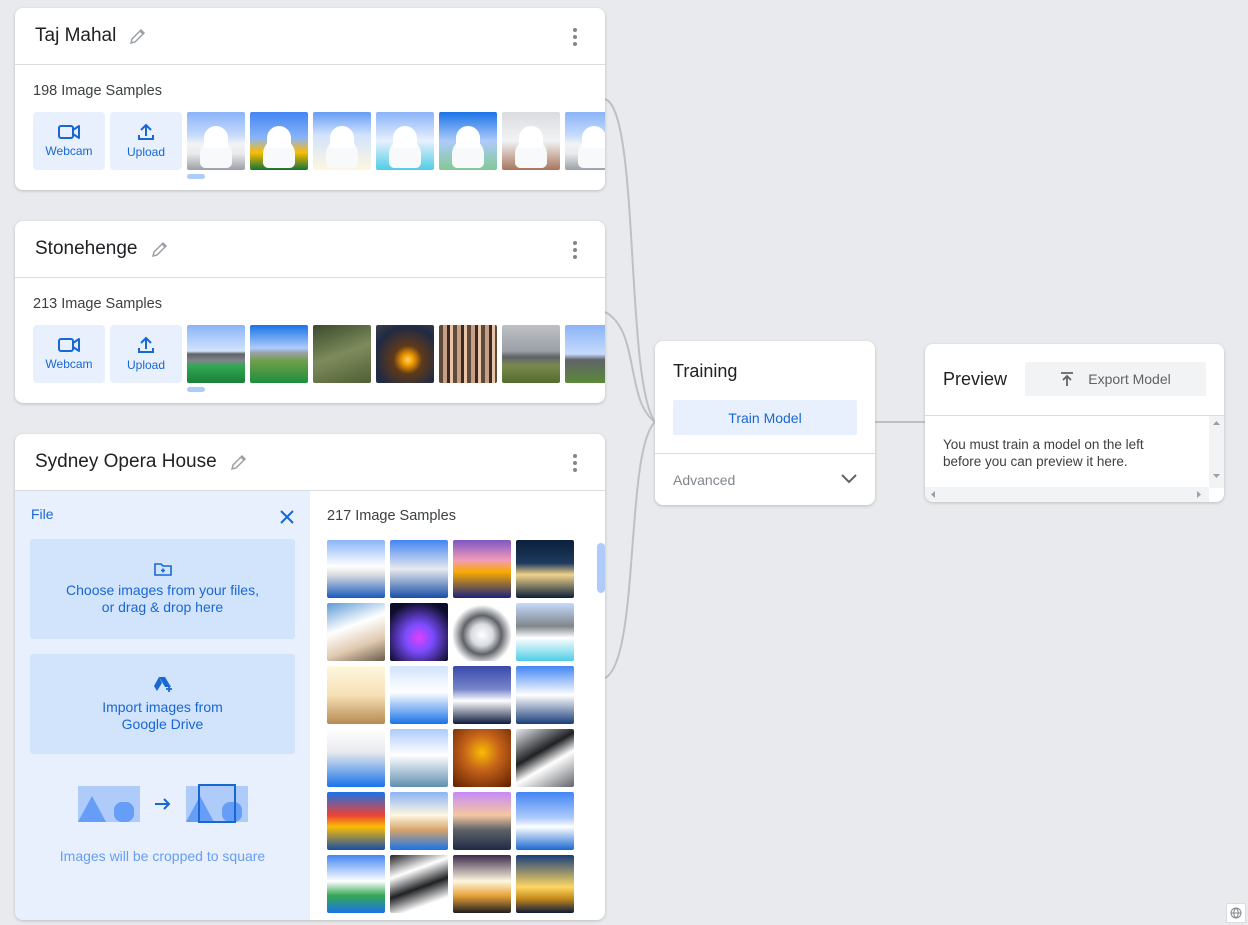 The height and width of the screenshot is (925, 1248). What do you see at coordinates (310, 462) in the screenshot?
I see `class-header: Sydney Opera House` at bounding box center [310, 462].